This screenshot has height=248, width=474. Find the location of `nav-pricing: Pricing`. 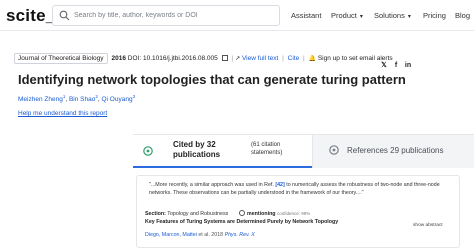

nav-pricing: Pricing is located at coordinates (434, 15).